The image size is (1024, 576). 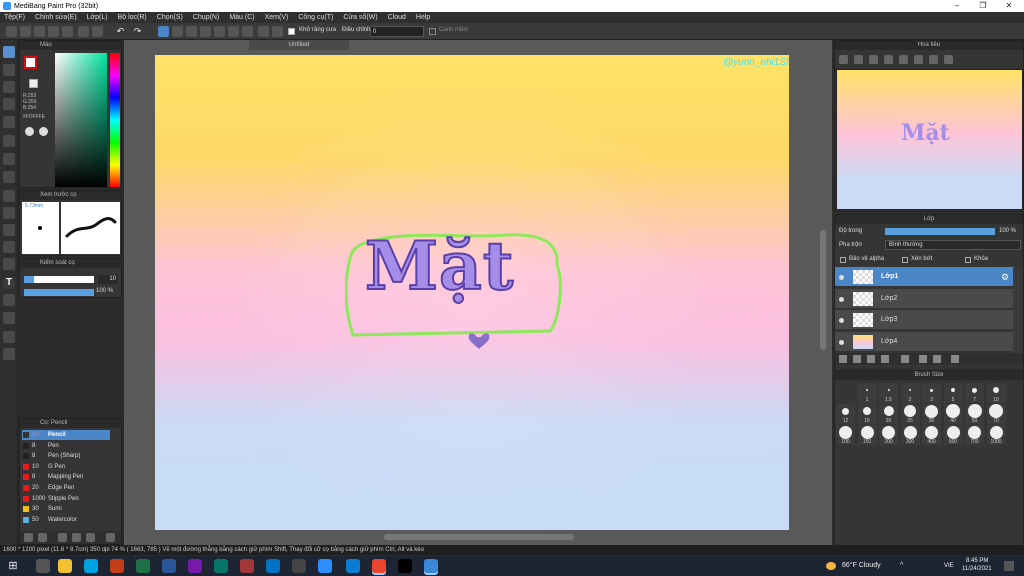 I want to click on camera-icon, so click(x=299, y=566).